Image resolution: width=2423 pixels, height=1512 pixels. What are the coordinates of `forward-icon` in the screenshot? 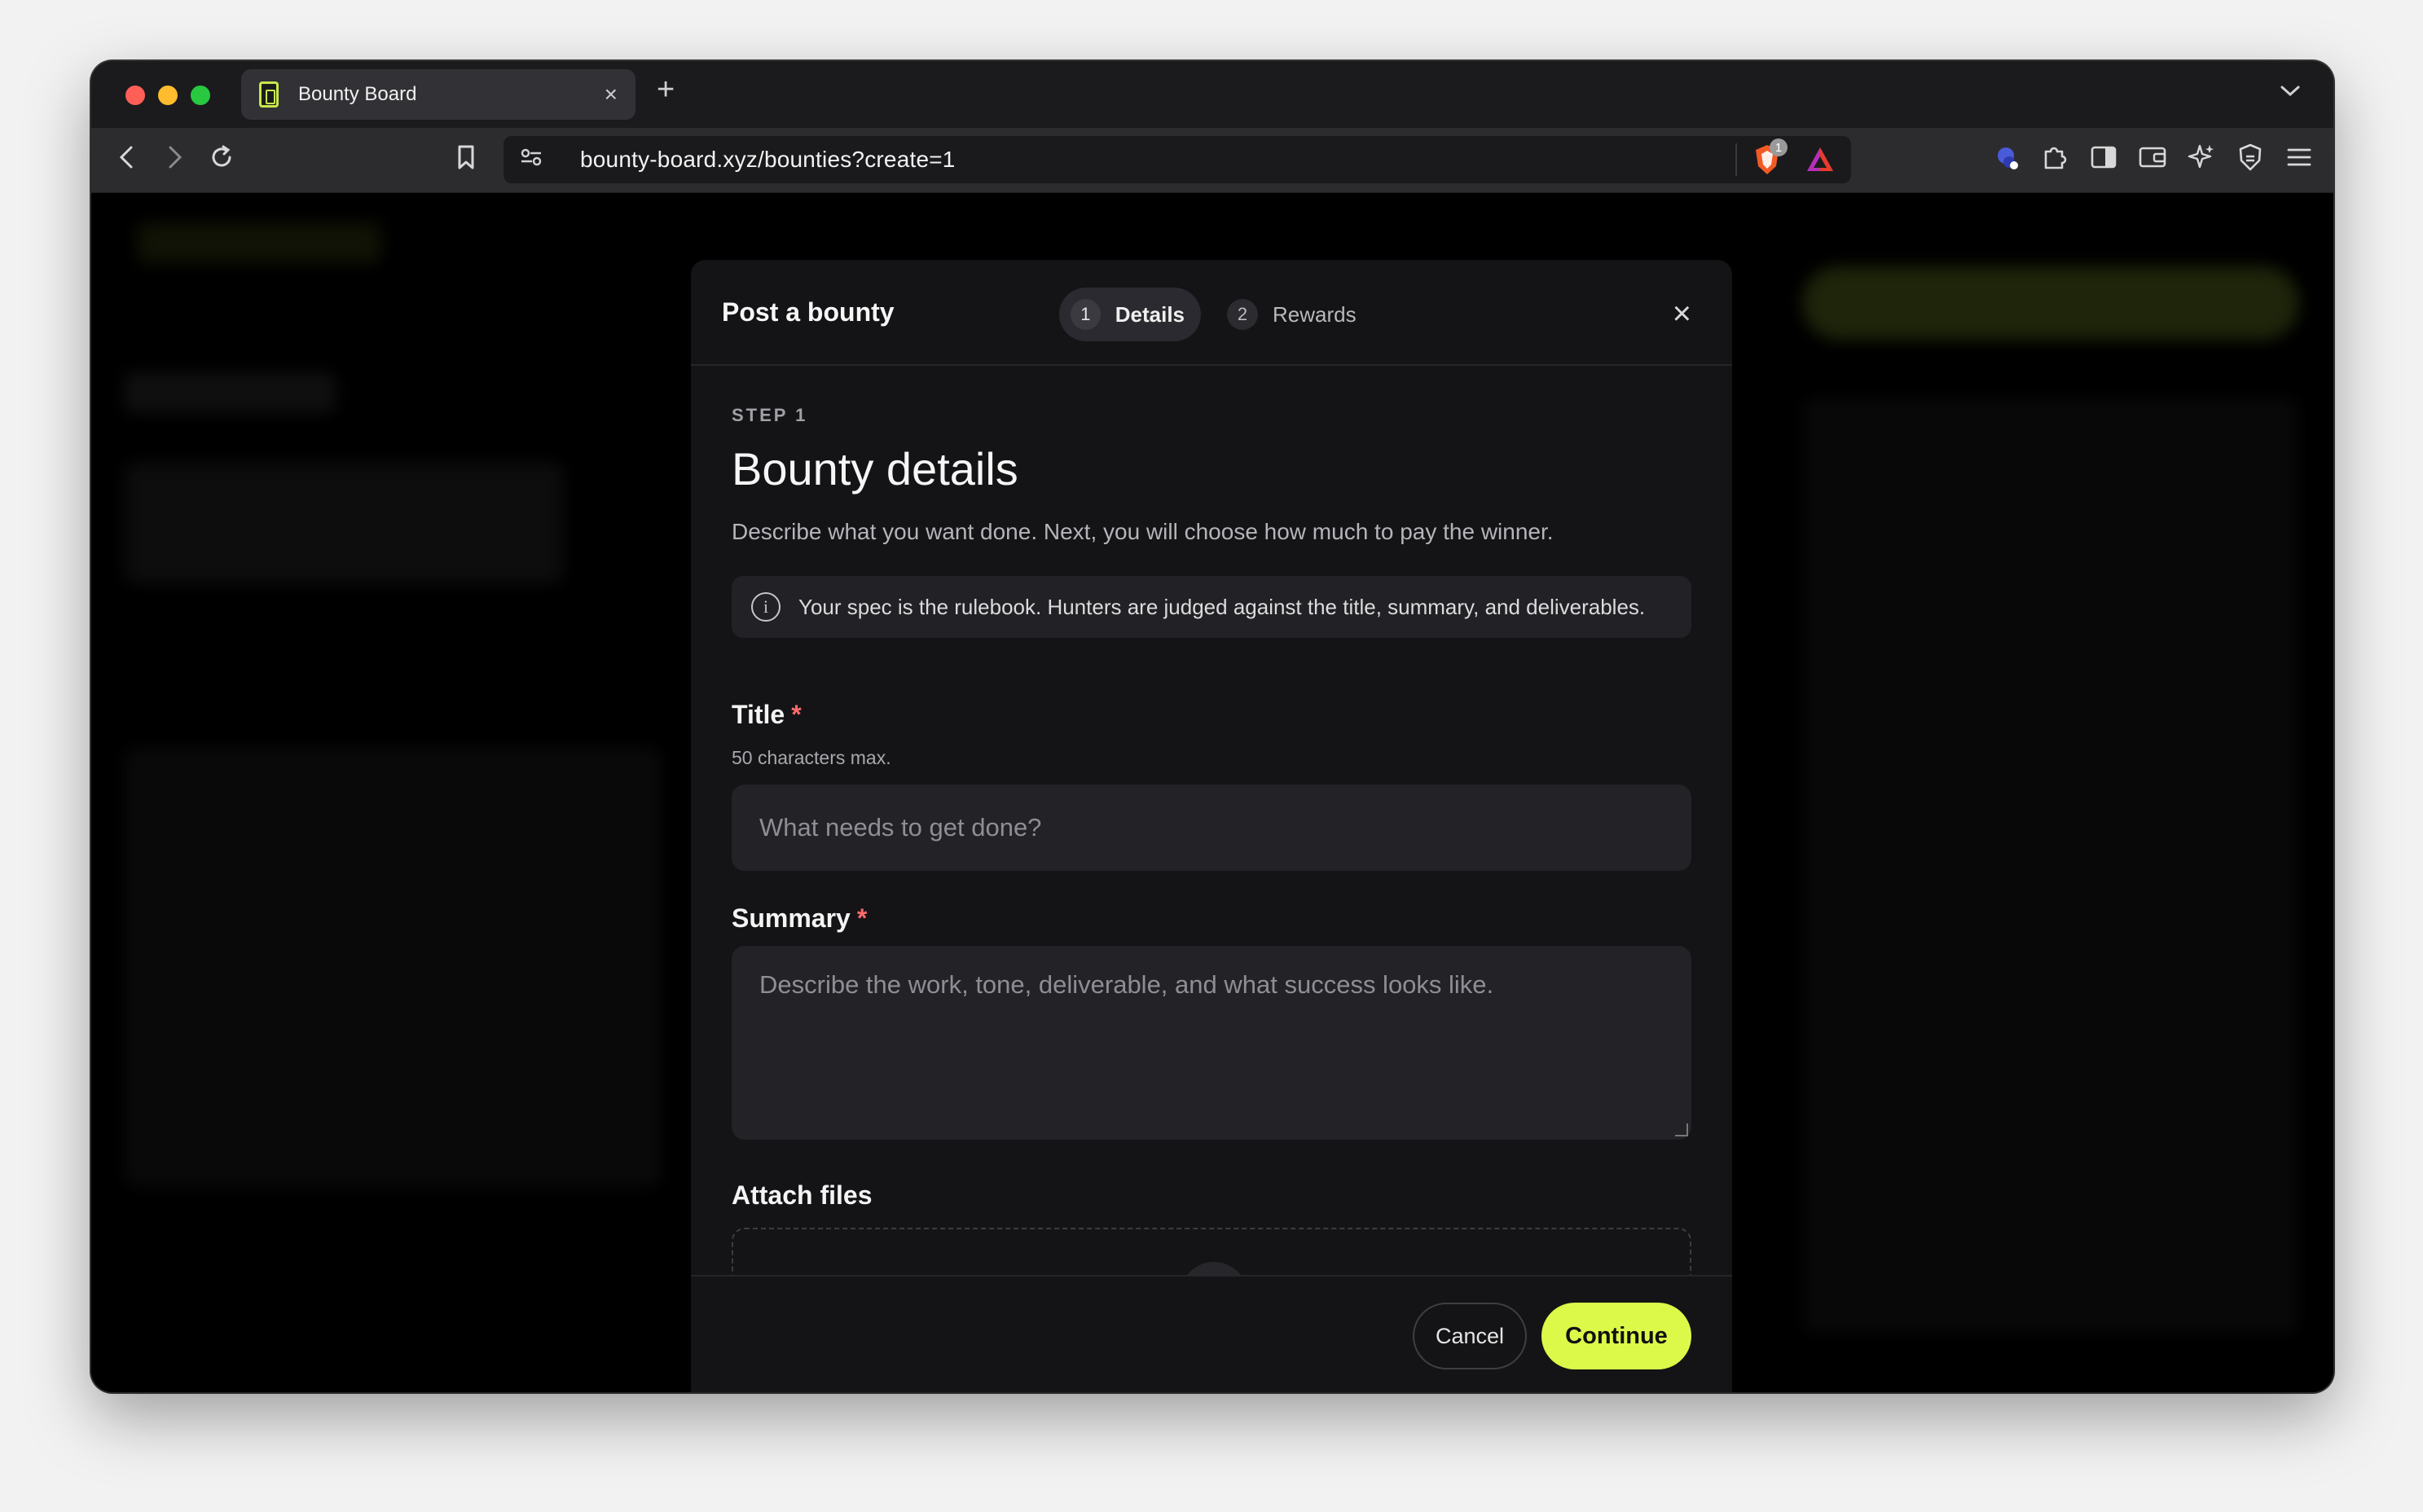 It's located at (174, 157).